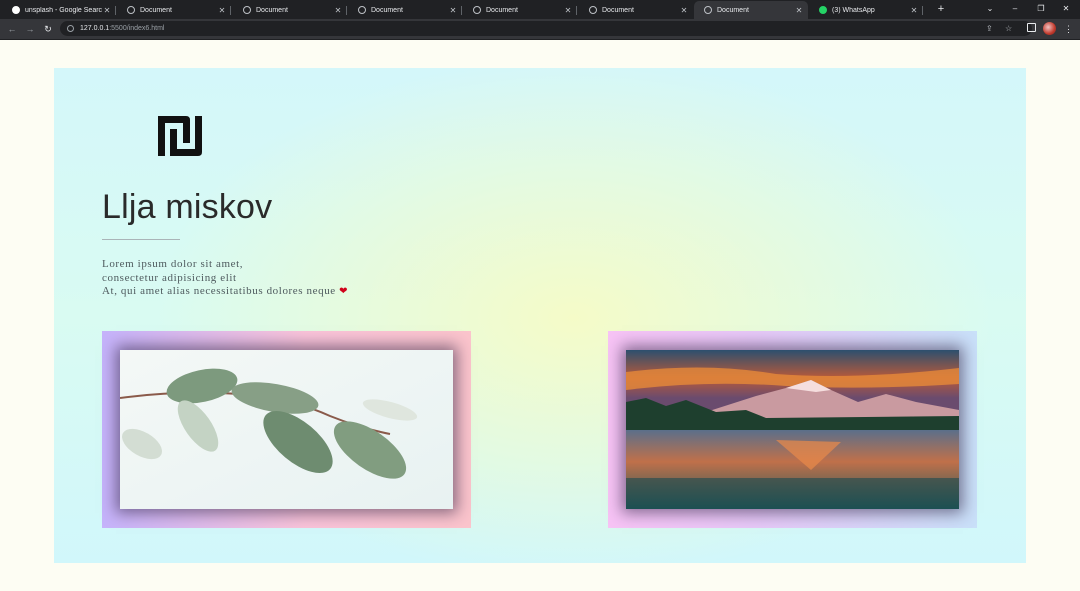 This screenshot has height=591, width=1080. What do you see at coordinates (290, 10) in the screenshot?
I see `tab-document-2: Document ✕` at bounding box center [290, 10].